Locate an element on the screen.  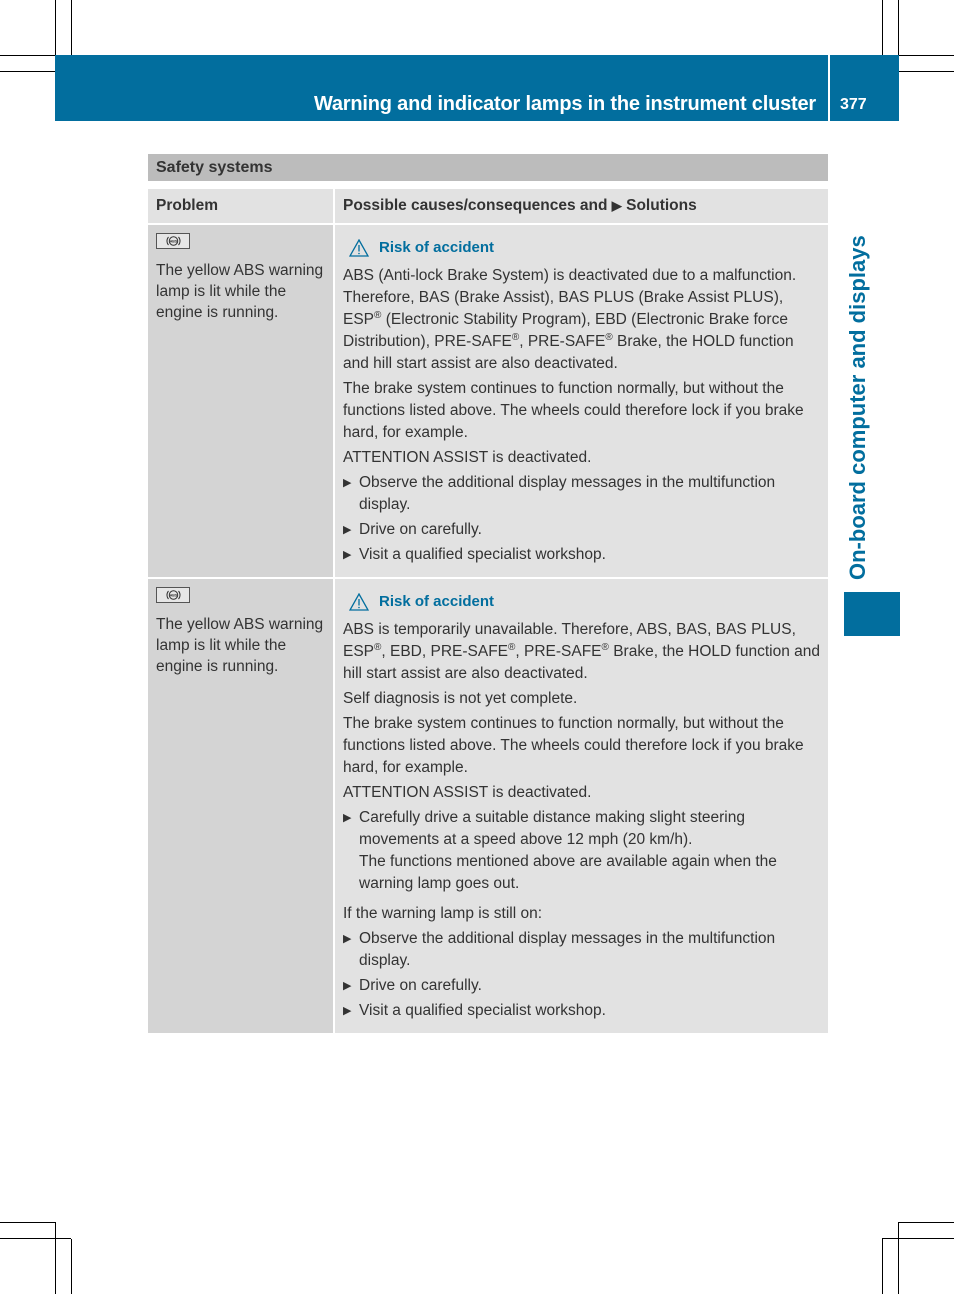
page-number-box: 377 is located at coordinates (864, 88).